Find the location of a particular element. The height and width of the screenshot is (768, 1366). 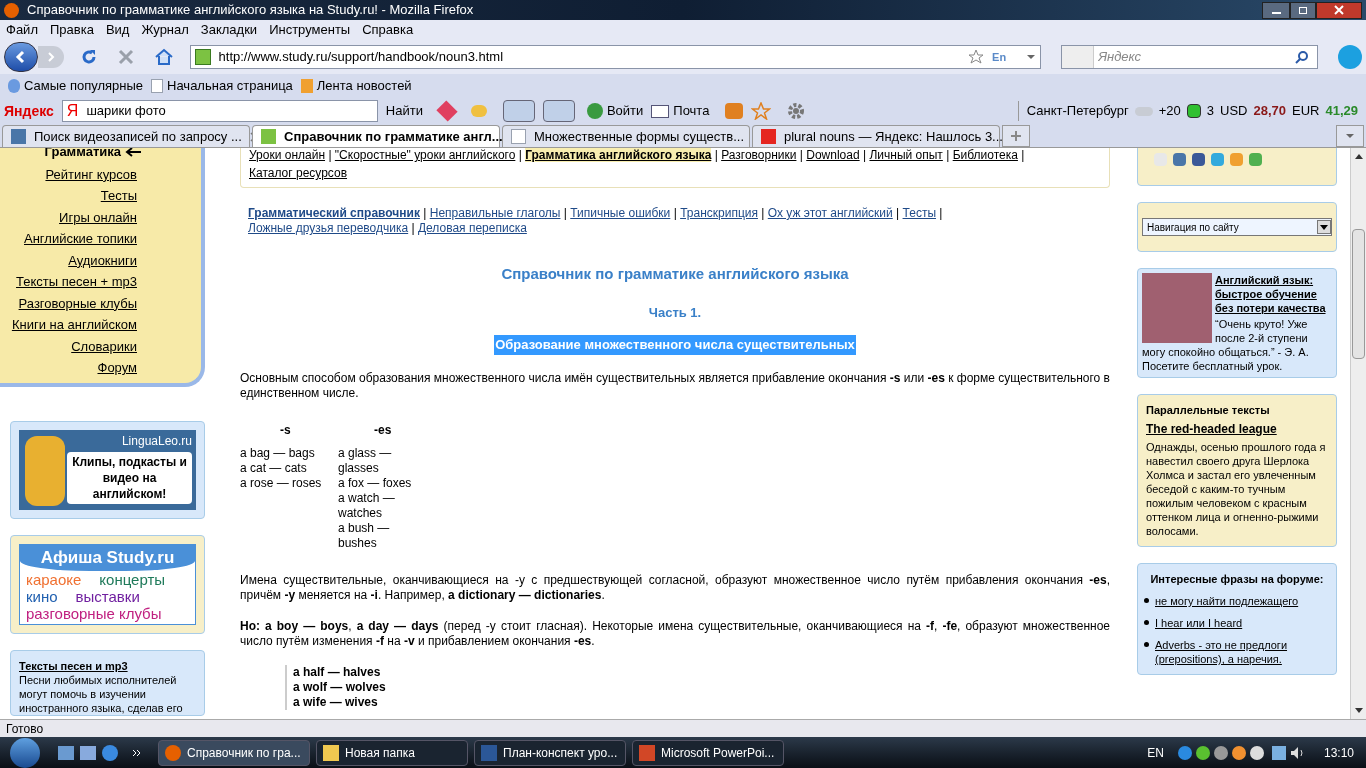

bookmark-link: Самые популярные is located at coordinates (84, 86).